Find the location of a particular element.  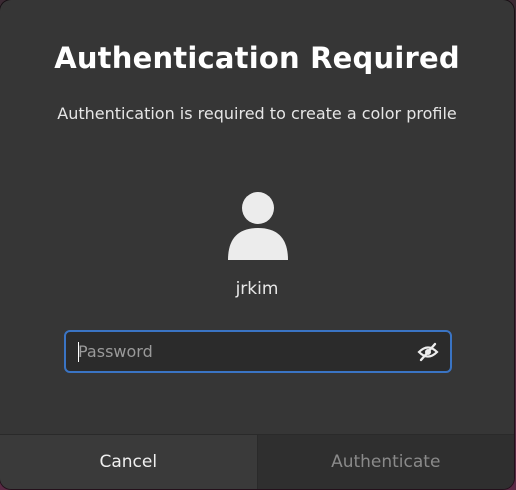

eye-slash-icon is located at coordinates (428, 352).